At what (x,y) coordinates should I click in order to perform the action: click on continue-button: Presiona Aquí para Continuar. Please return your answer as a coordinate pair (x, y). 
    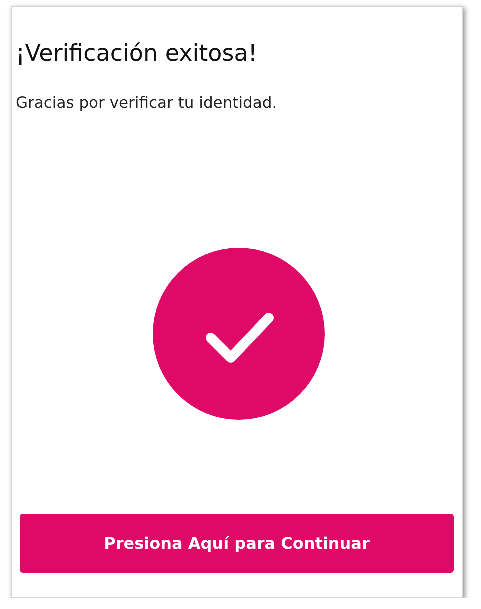
    Looking at the image, I should click on (237, 543).